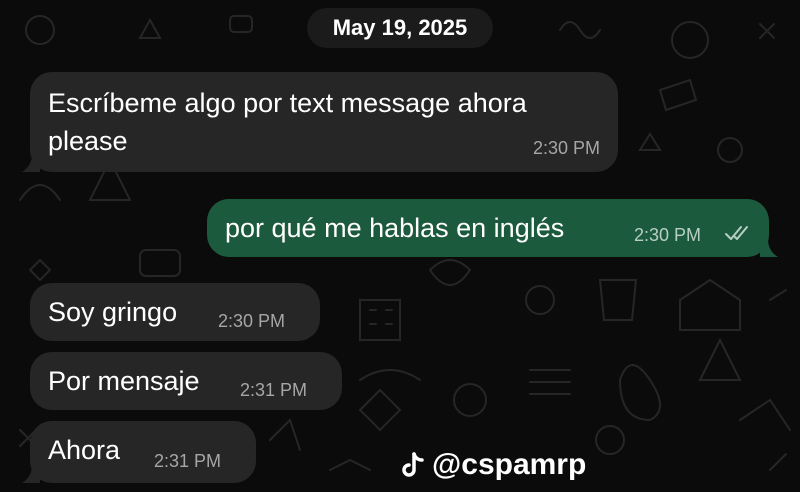 This screenshot has width=800, height=492. I want to click on tiktok-watermark: @cspamrp, so click(493, 465).